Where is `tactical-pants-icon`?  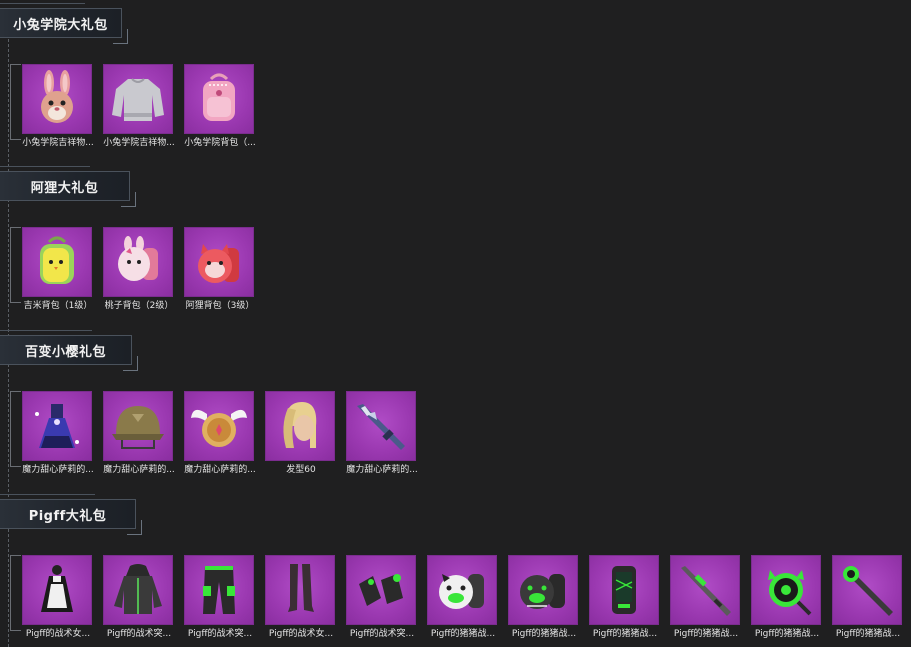
tactical-pants-icon is located at coordinates (219, 590).